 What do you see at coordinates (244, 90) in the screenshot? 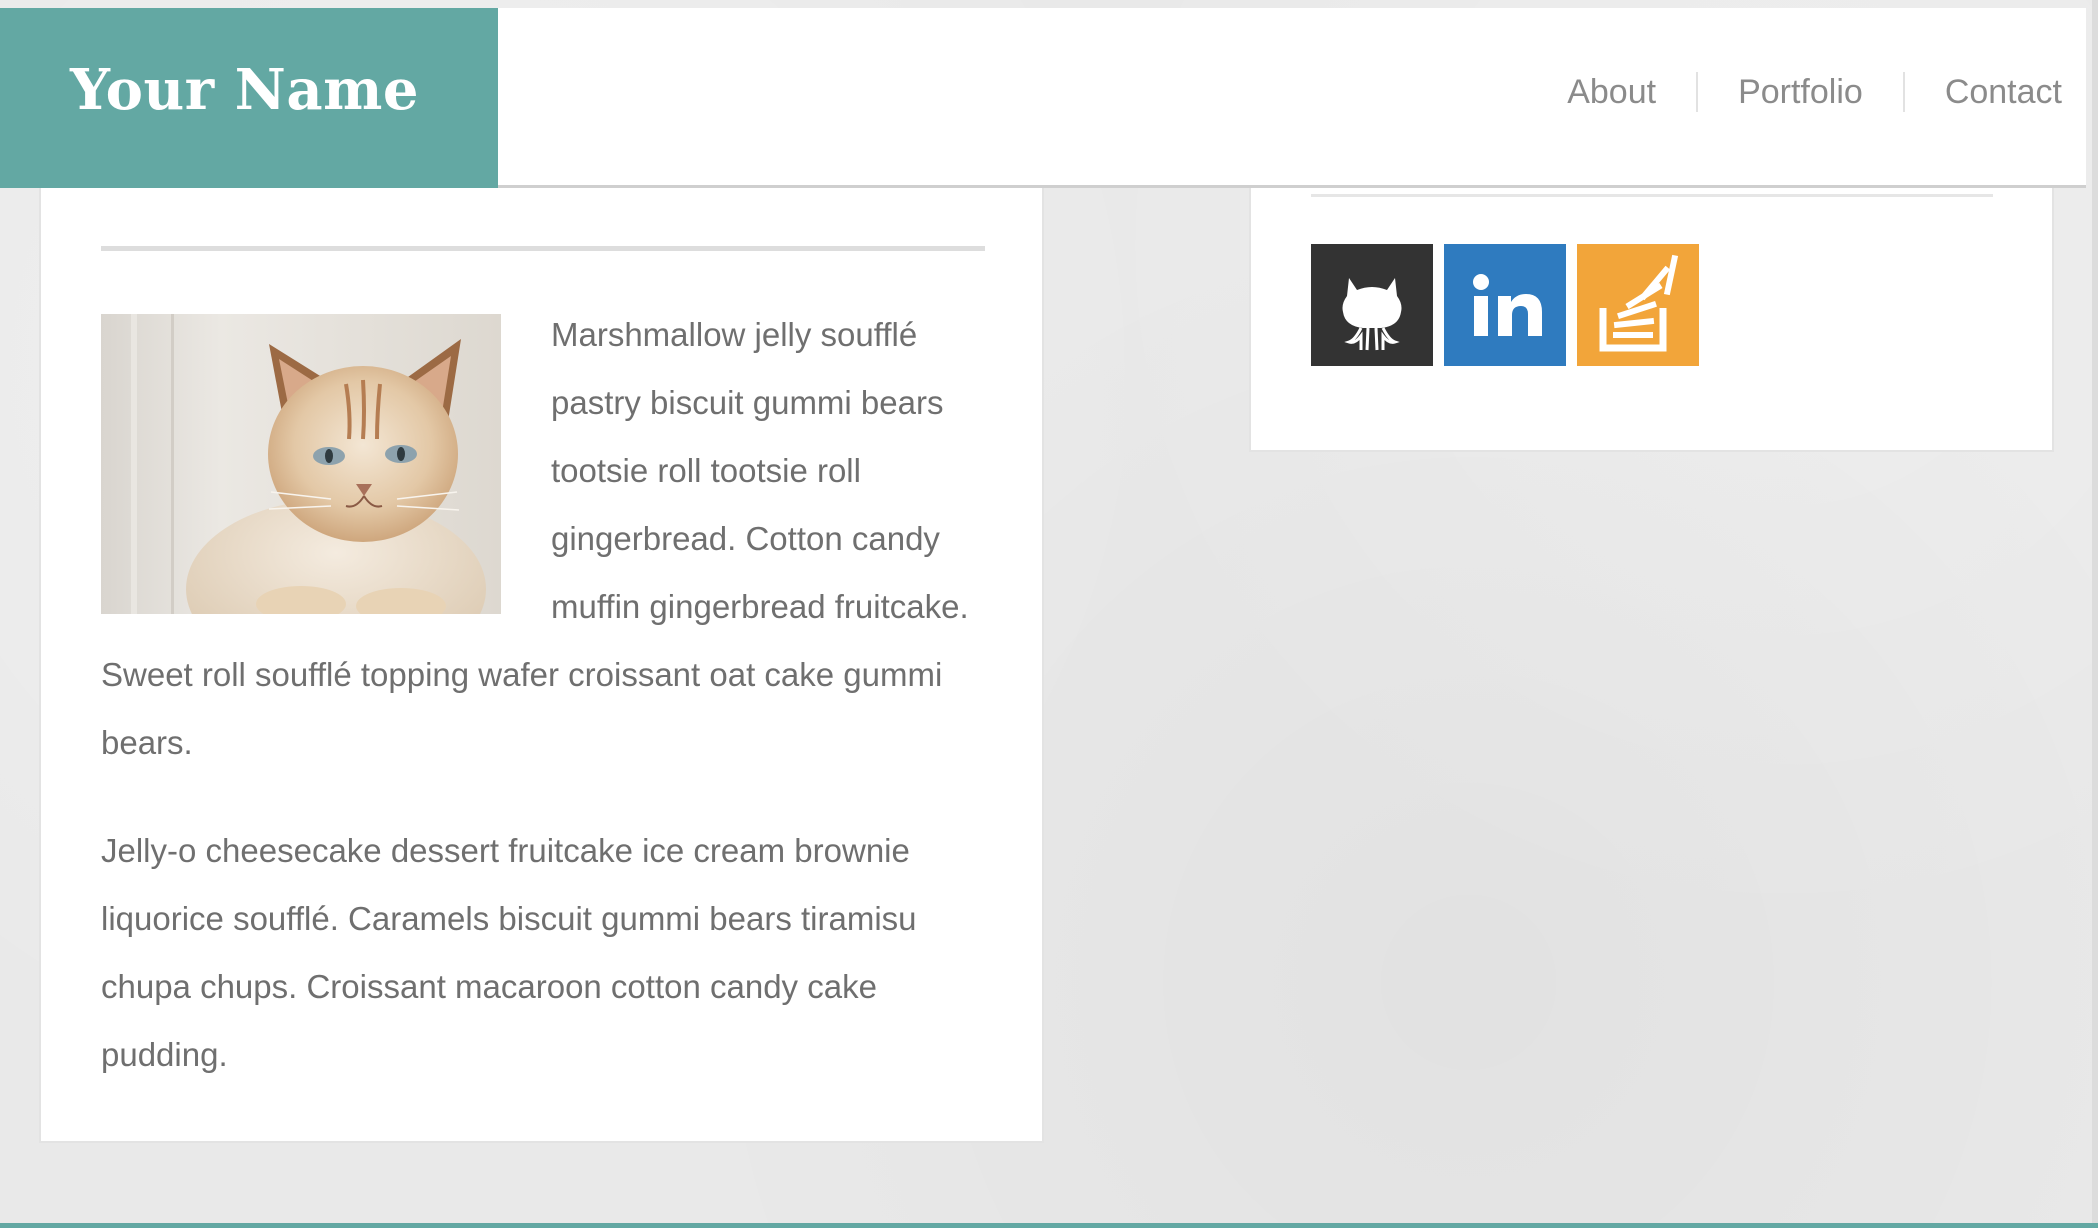
I see `site-logo: Your Name` at bounding box center [244, 90].